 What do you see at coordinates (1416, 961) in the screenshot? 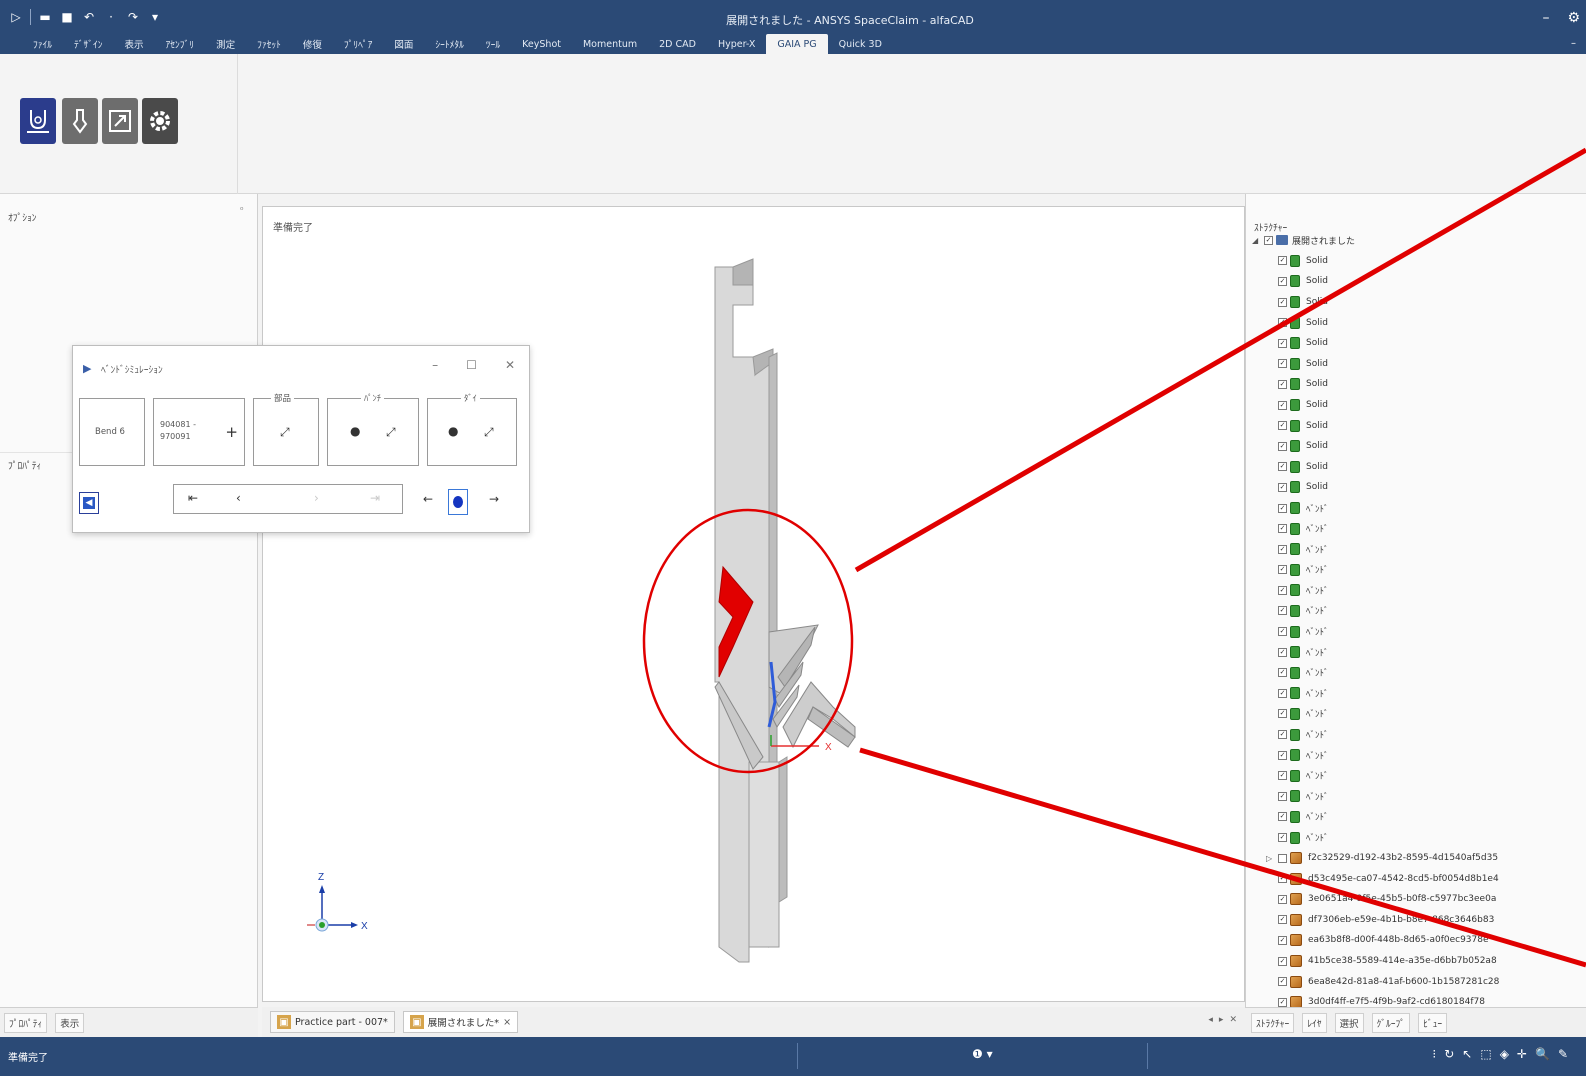
I see `tree-component-row: ✓ 41b5ce38-5589-414e-a35e-d6bb7b052a8` at bounding box center [1416, 961].